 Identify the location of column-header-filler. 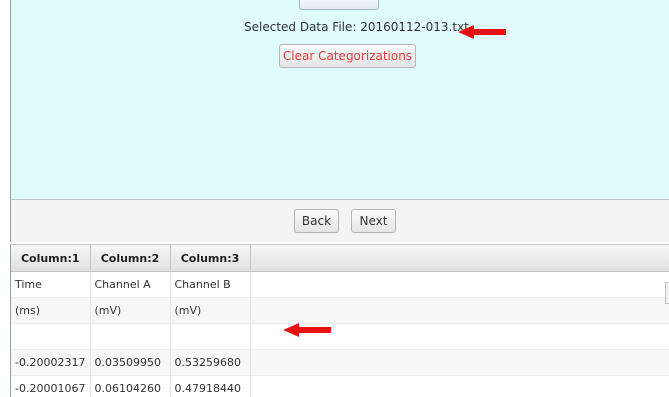
(459, 258).